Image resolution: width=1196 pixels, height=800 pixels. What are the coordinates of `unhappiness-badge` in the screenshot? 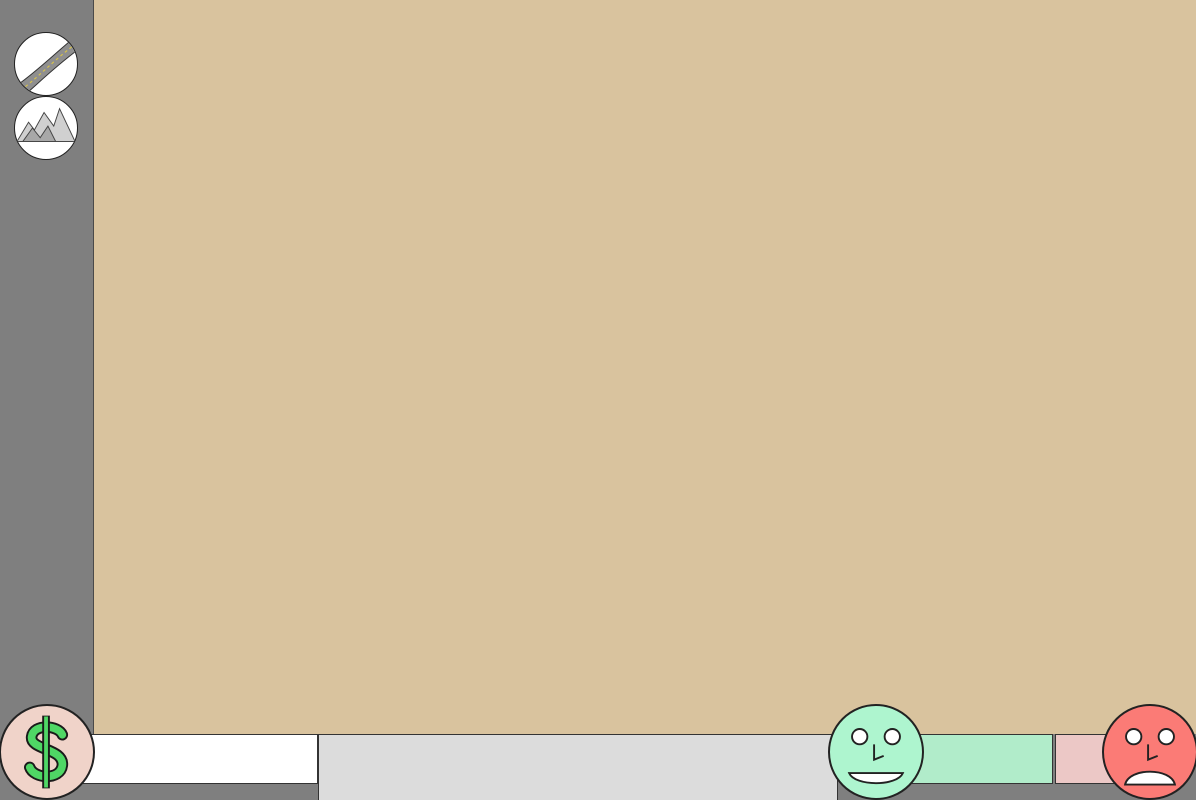 It's located at (1149, 752).